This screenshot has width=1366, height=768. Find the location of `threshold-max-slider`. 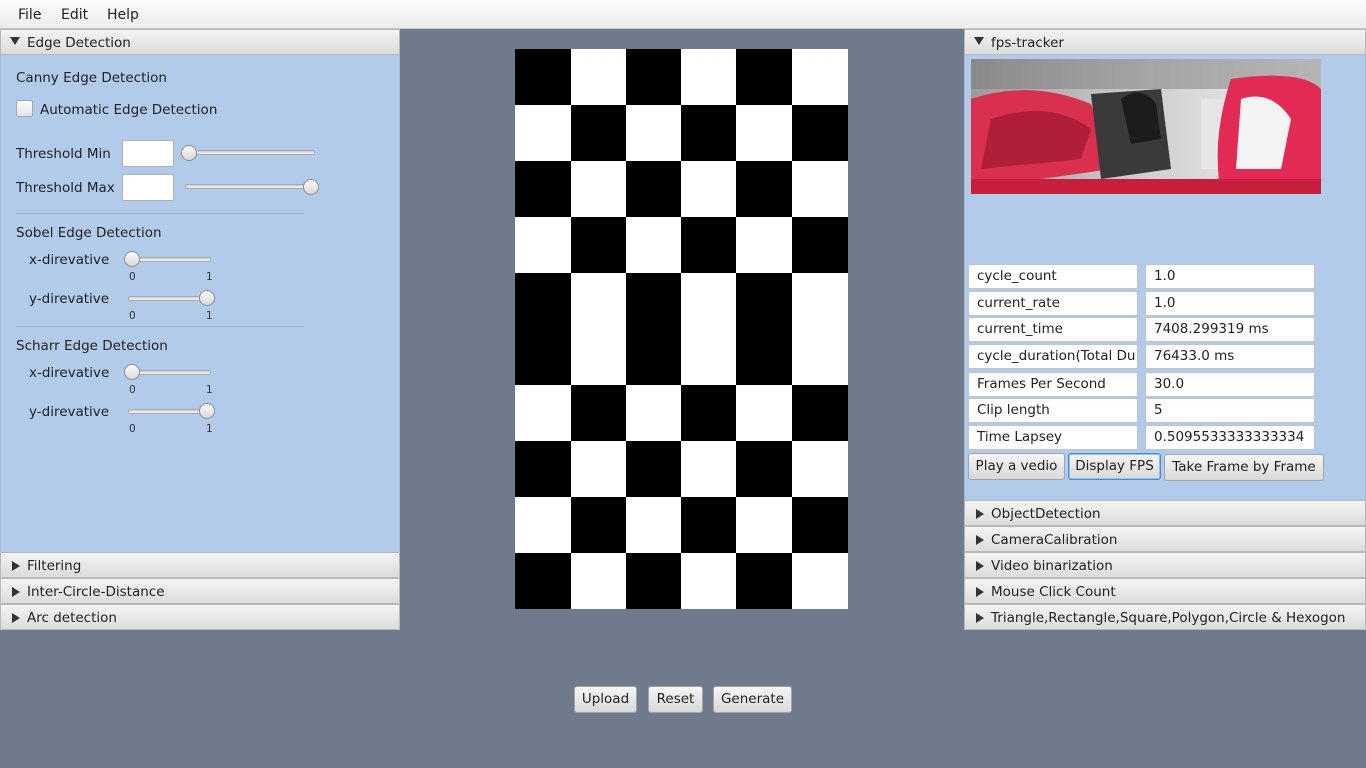

threshold-max-slider is located at coordinates (250, 186).